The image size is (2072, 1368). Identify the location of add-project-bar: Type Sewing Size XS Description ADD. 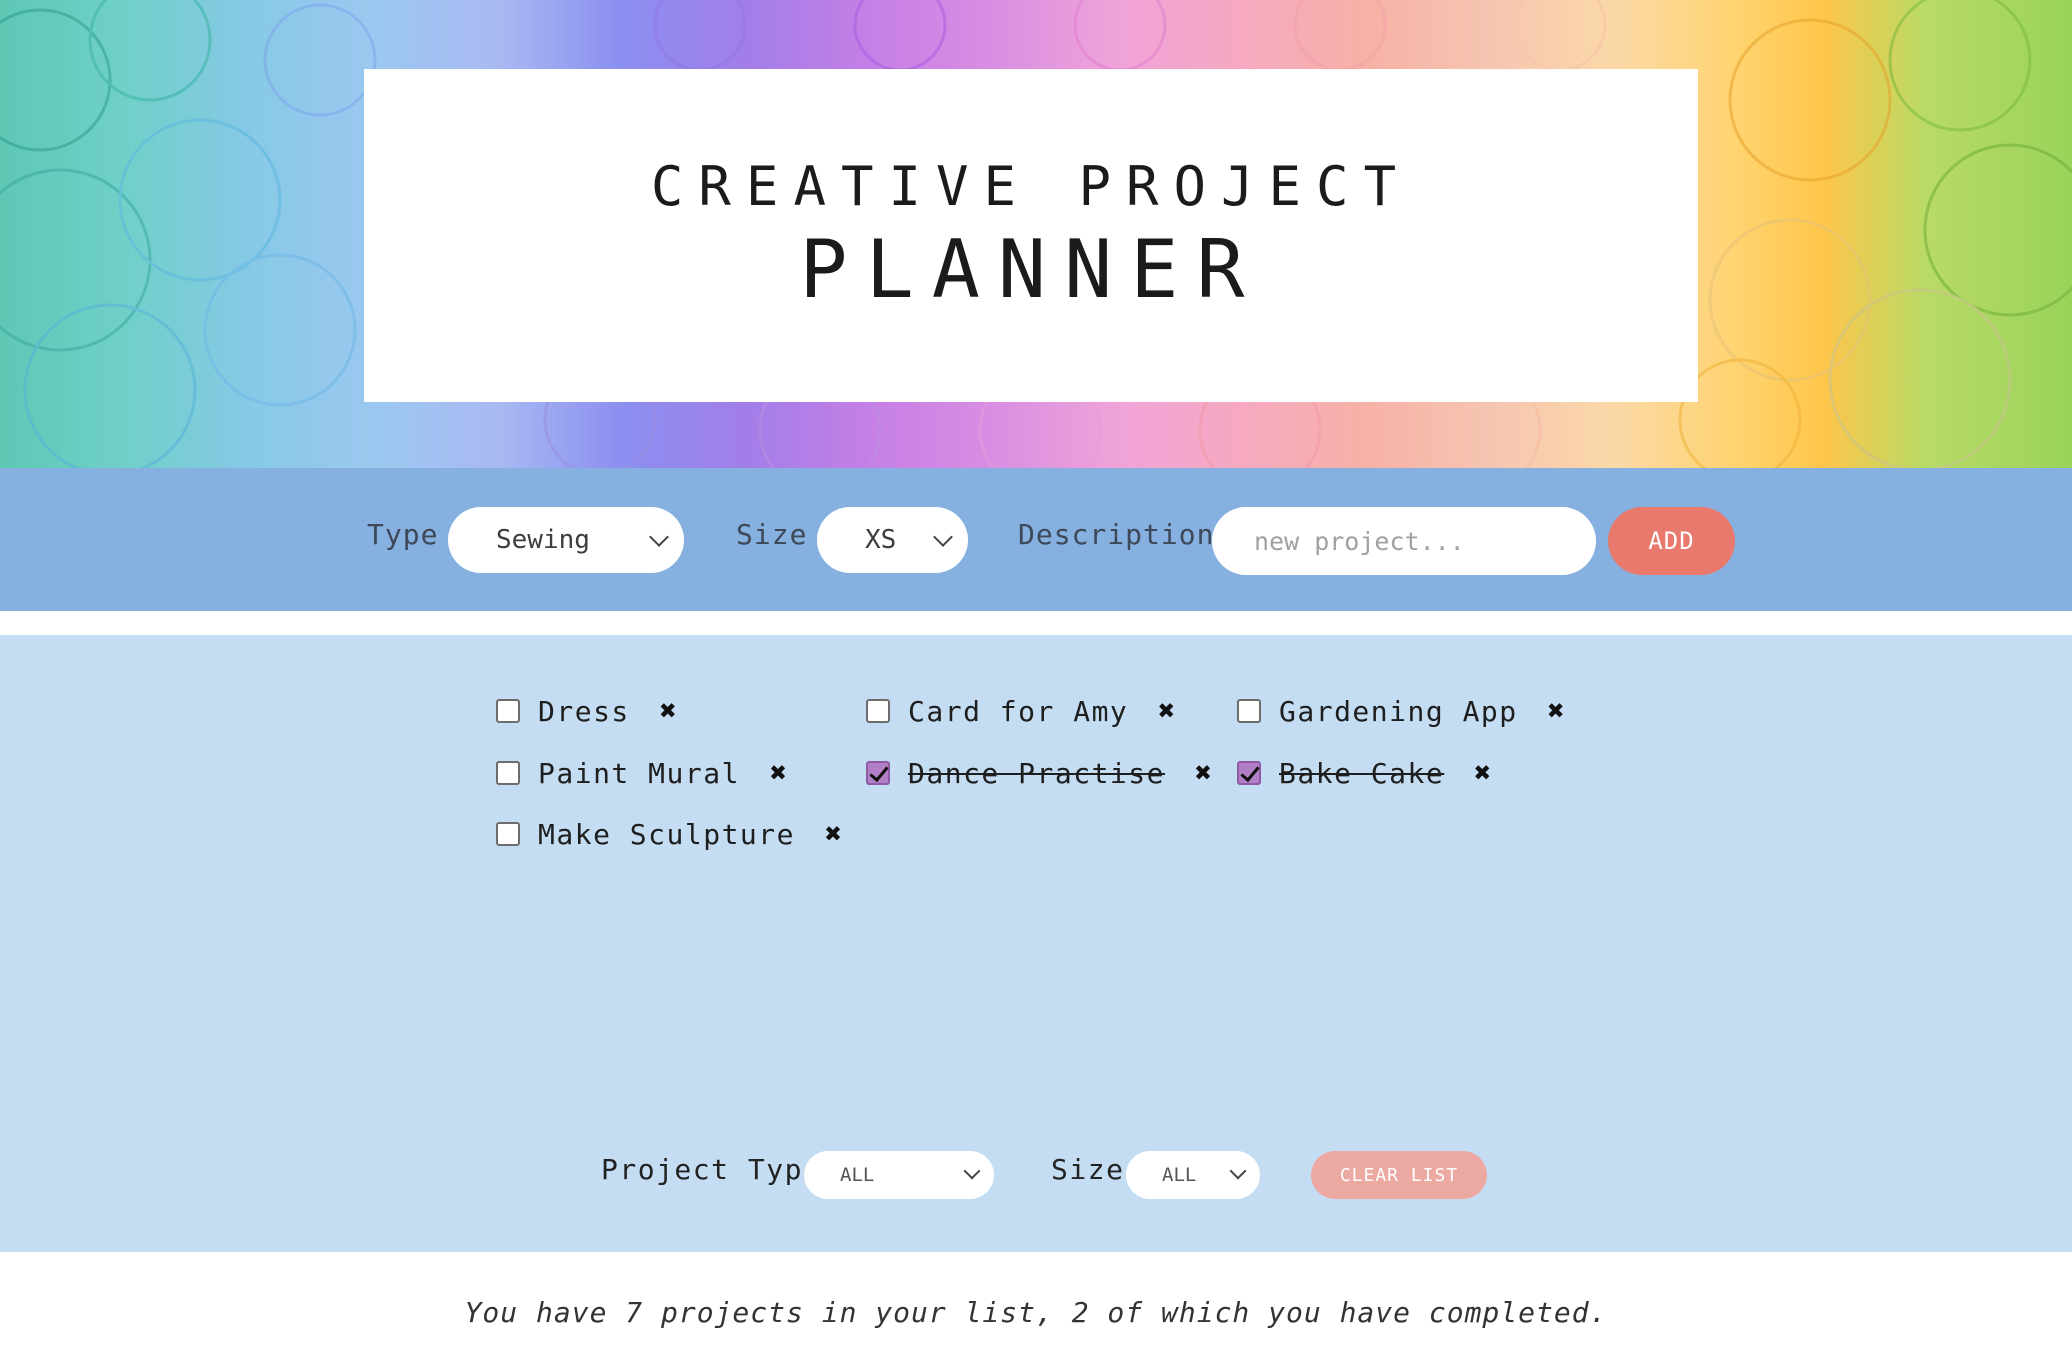
(1036, 539).